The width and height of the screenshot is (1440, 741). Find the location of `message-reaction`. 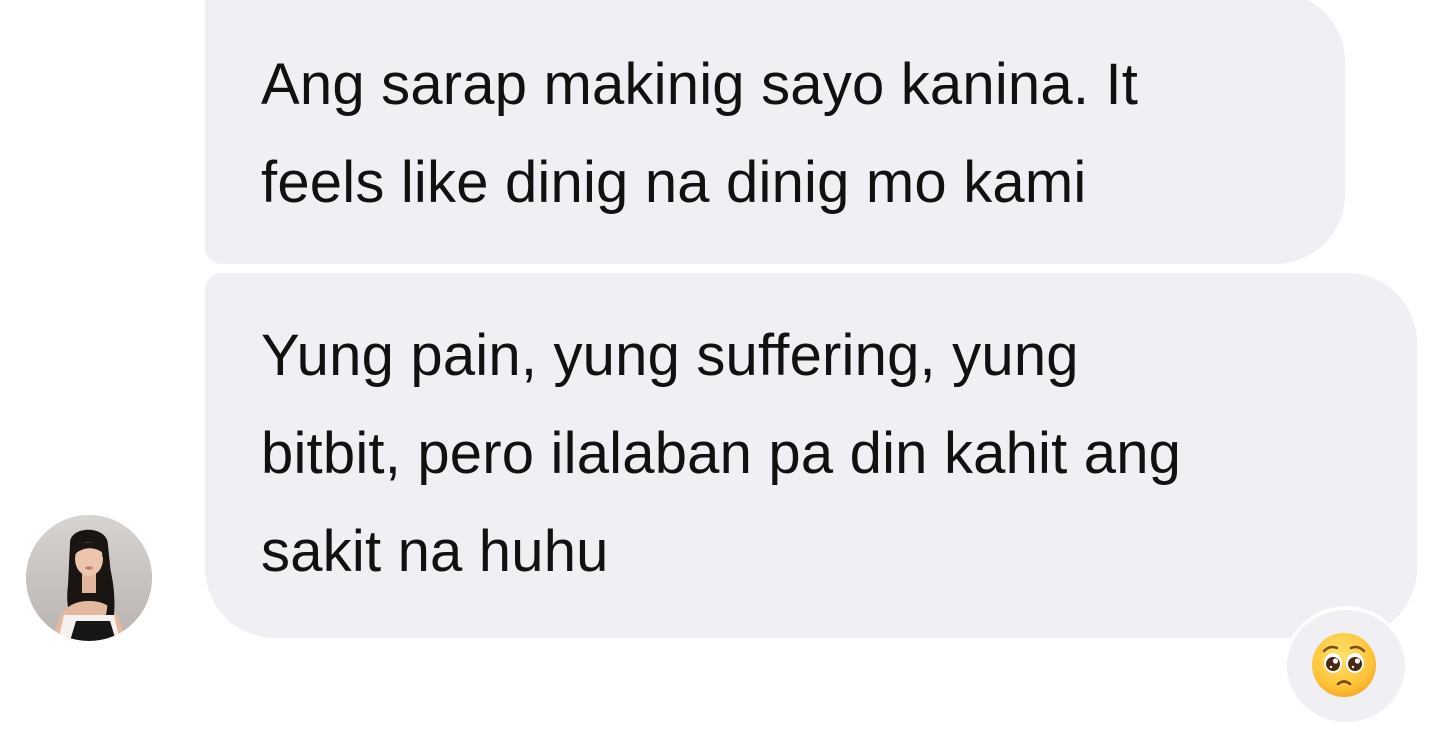

message-reaction is located at coordinates (1346, 669).